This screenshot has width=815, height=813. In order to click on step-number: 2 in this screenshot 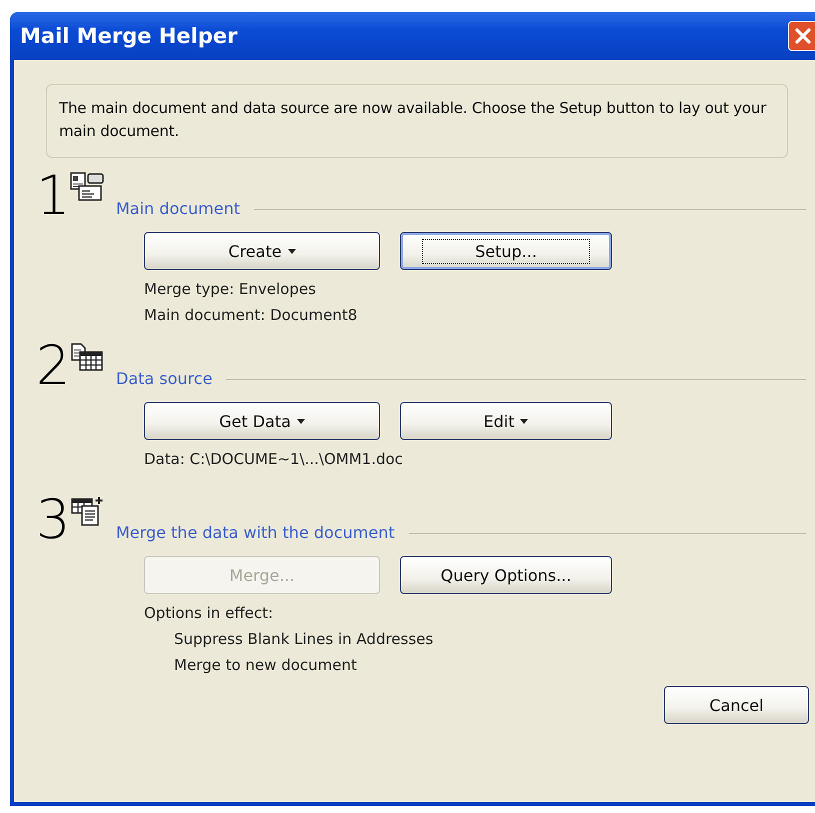, I will do `click(51, 366)`.